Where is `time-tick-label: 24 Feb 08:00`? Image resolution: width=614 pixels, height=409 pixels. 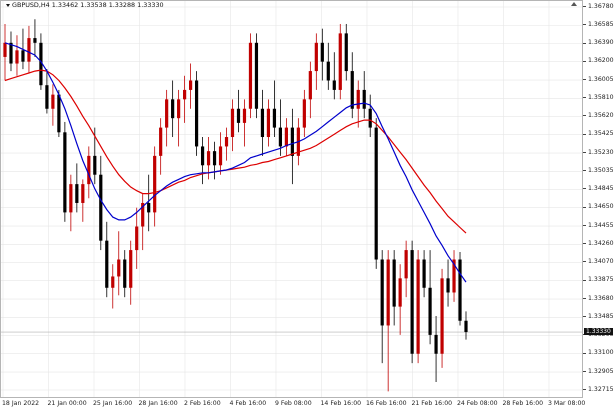 time-tick-label: 24 Feb 08:00 is located at coordinates (477, 403).